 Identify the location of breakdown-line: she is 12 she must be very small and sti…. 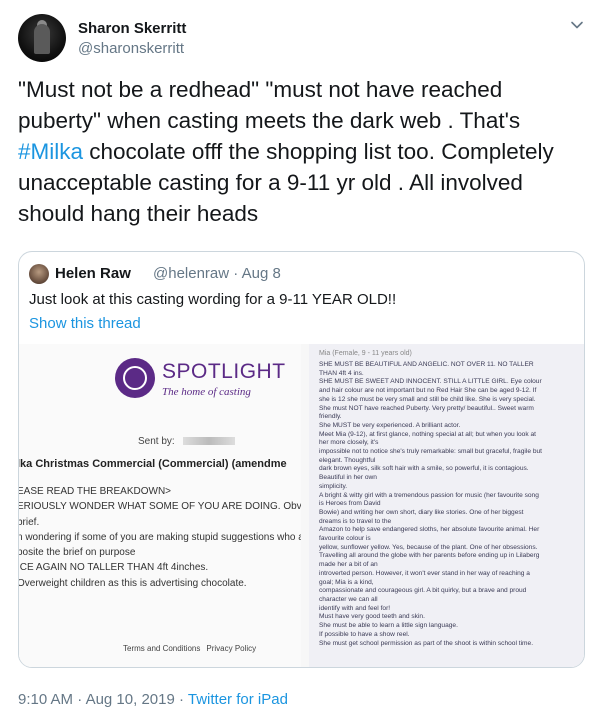
(427, 399).